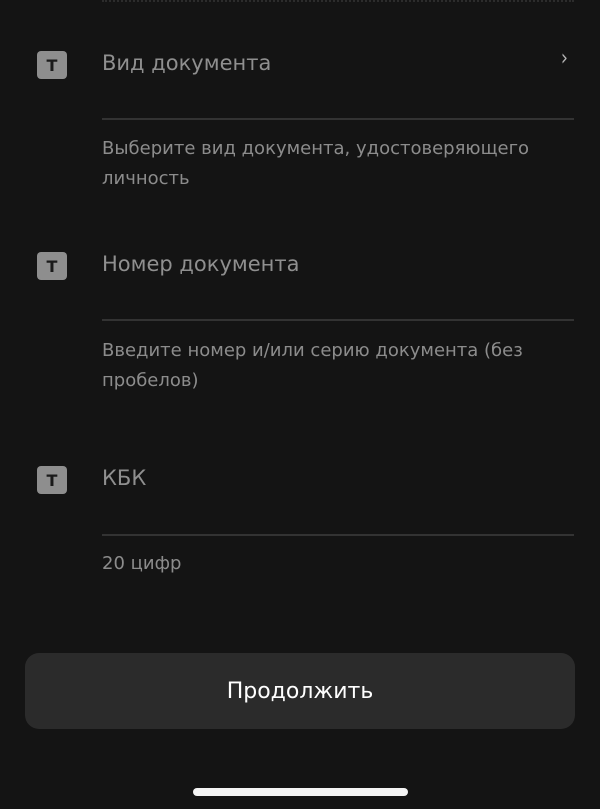  I want to click on home-indicator, so click(300, 792).